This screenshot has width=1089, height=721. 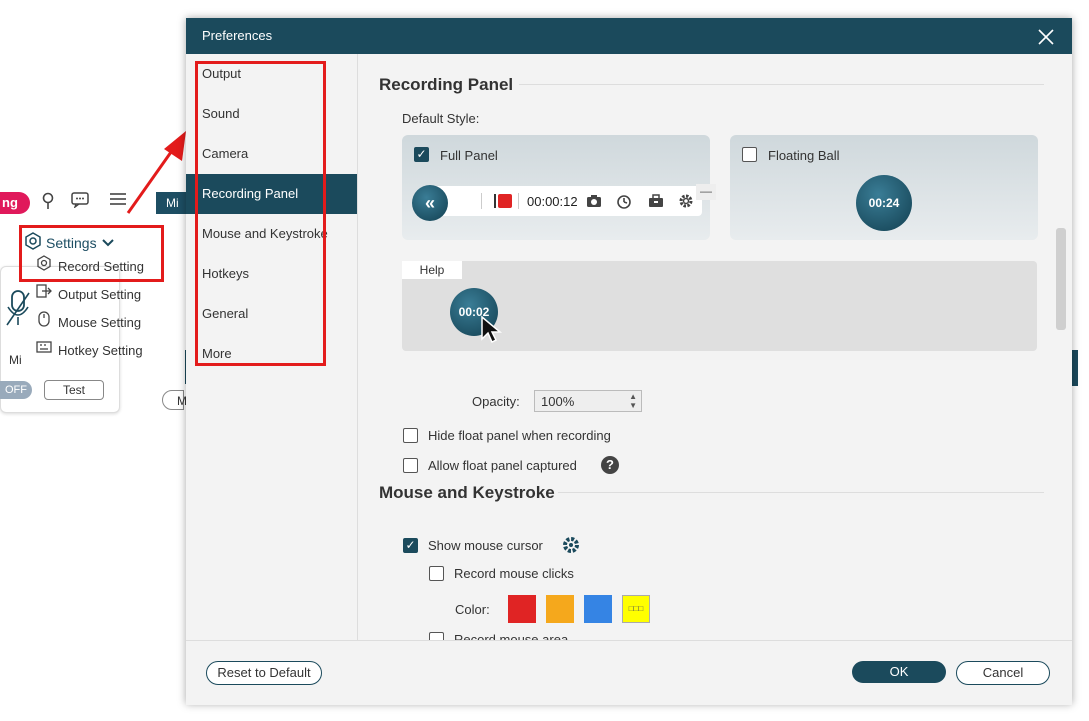 I want to click on dialog-titlebar: Preferences, so click(x=629, y=36).